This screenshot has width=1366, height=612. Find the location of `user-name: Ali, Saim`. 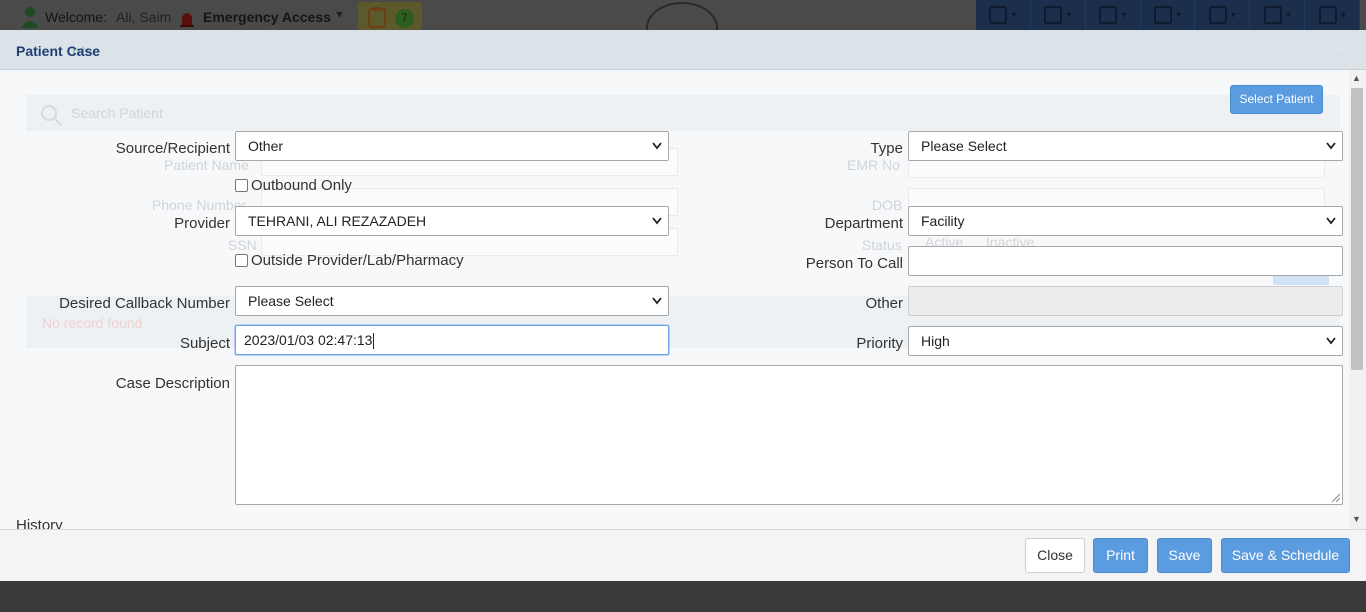

user-name: Ali, Saim is located at coordinates (143, 17).